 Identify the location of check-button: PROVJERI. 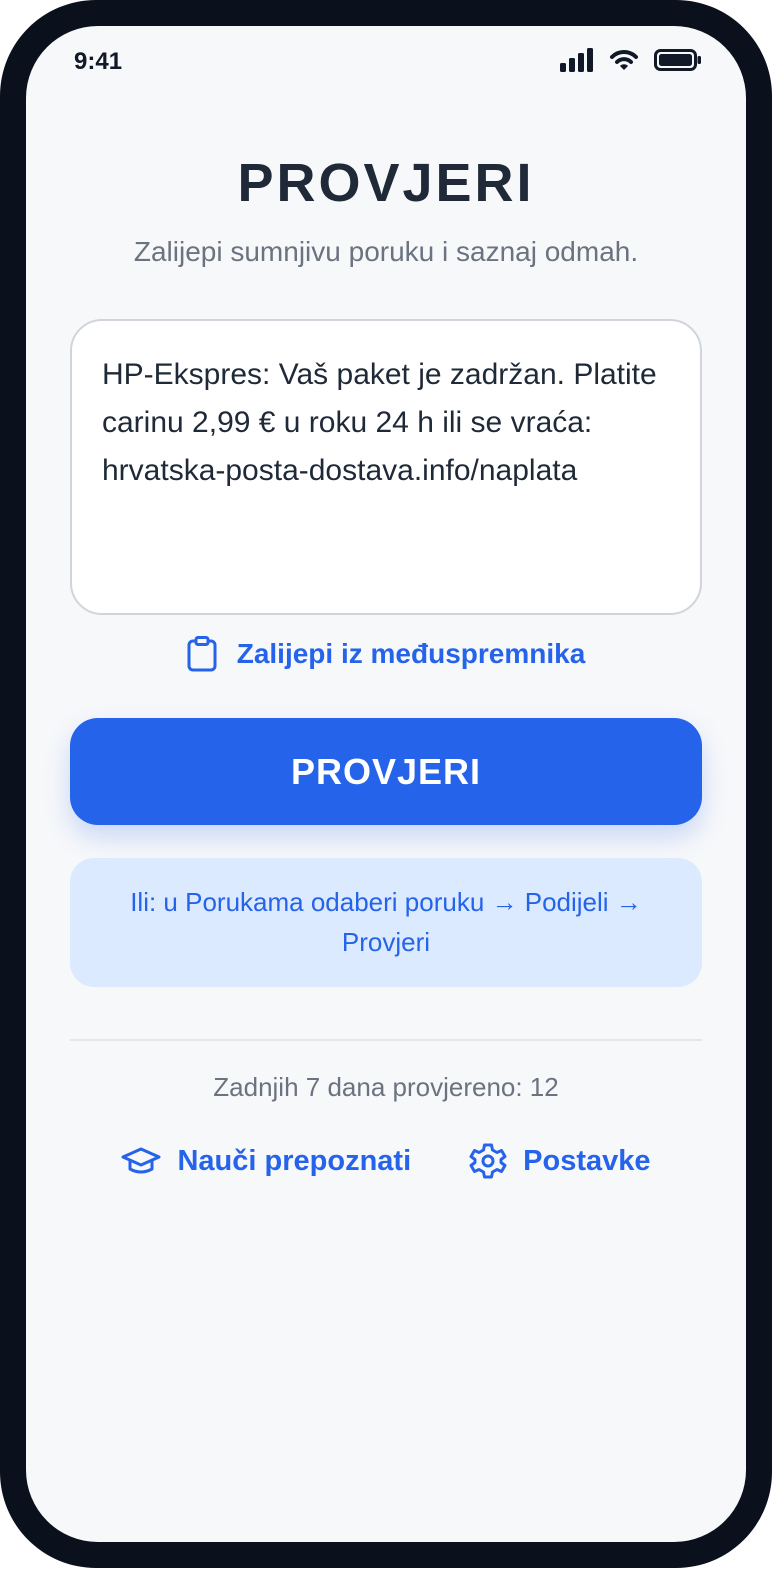
(386, 771).